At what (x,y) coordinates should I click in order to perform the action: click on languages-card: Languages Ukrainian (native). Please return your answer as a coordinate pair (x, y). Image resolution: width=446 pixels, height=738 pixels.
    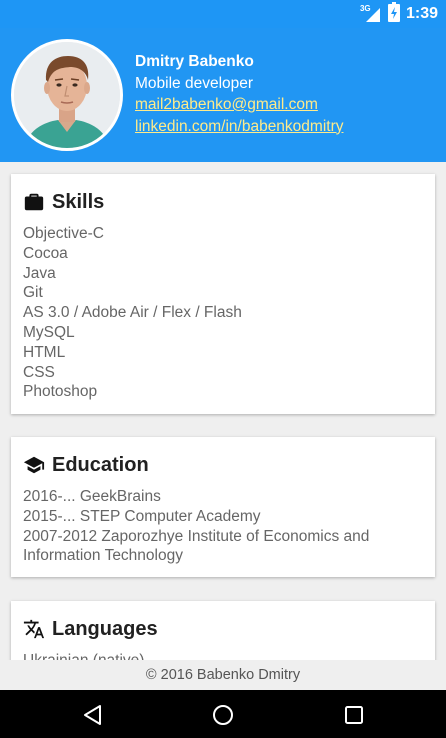
    Looking at the image, I should click on (223, 630).